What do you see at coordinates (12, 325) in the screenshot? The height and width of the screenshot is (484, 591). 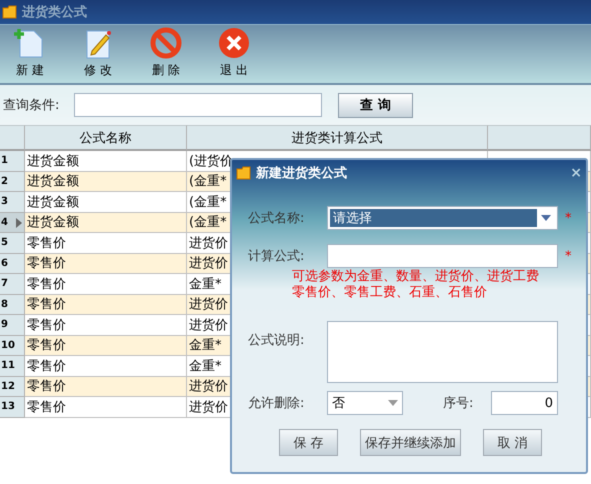 I see `row-number: 9` at bounding box center [12, 325].